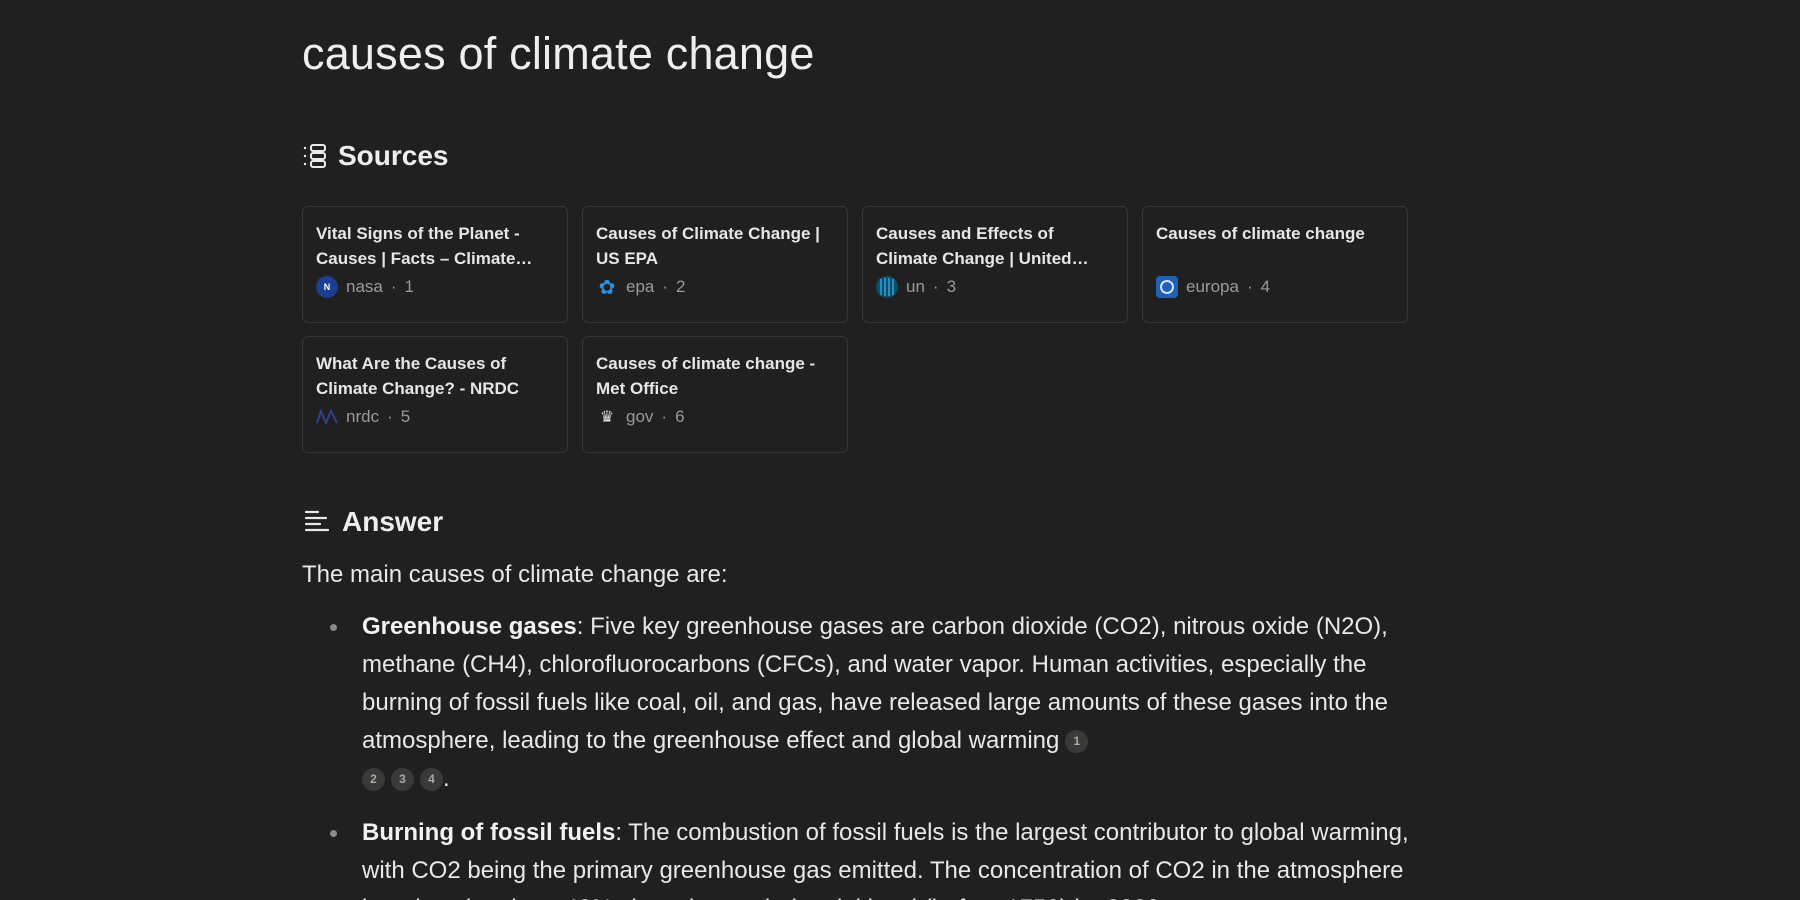 The height and width of the screenshot is (900, 1800). I want to click on source-site: gov, so click(640, 416).